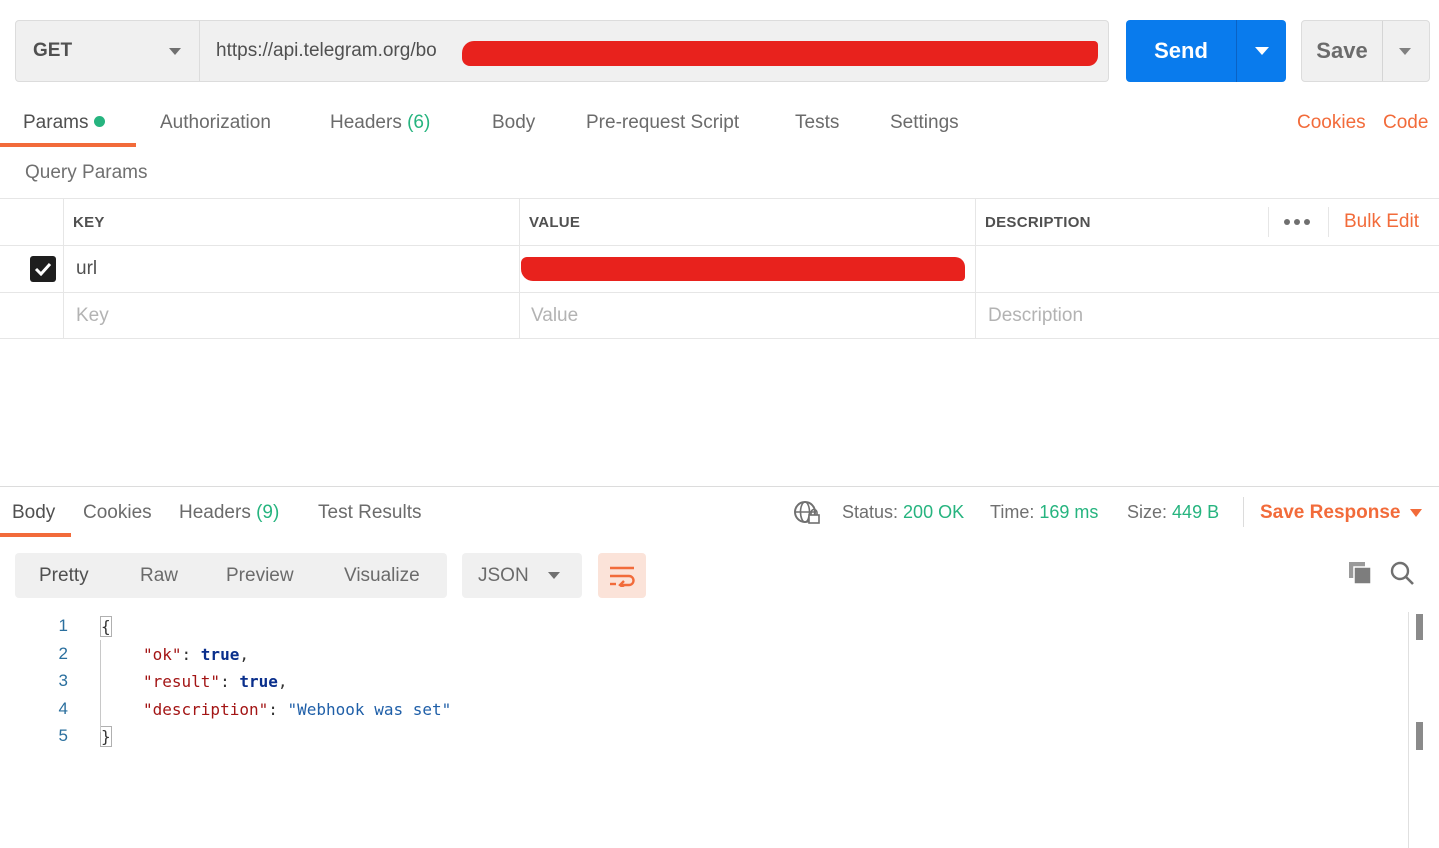 This screenshot has width=1439, height=848. What do you see at coordinates (554, 315) in the screenshot?
I see `new-value-input: Value` at bounding box center [554, 315].